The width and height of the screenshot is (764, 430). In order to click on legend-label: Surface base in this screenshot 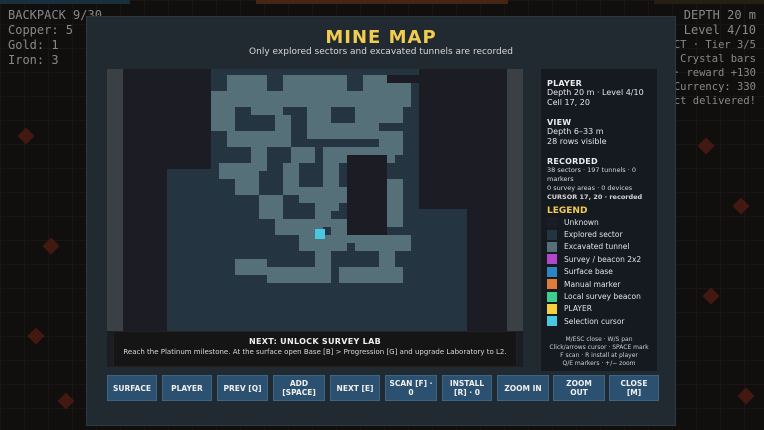, I will do `click(588, 272)`.